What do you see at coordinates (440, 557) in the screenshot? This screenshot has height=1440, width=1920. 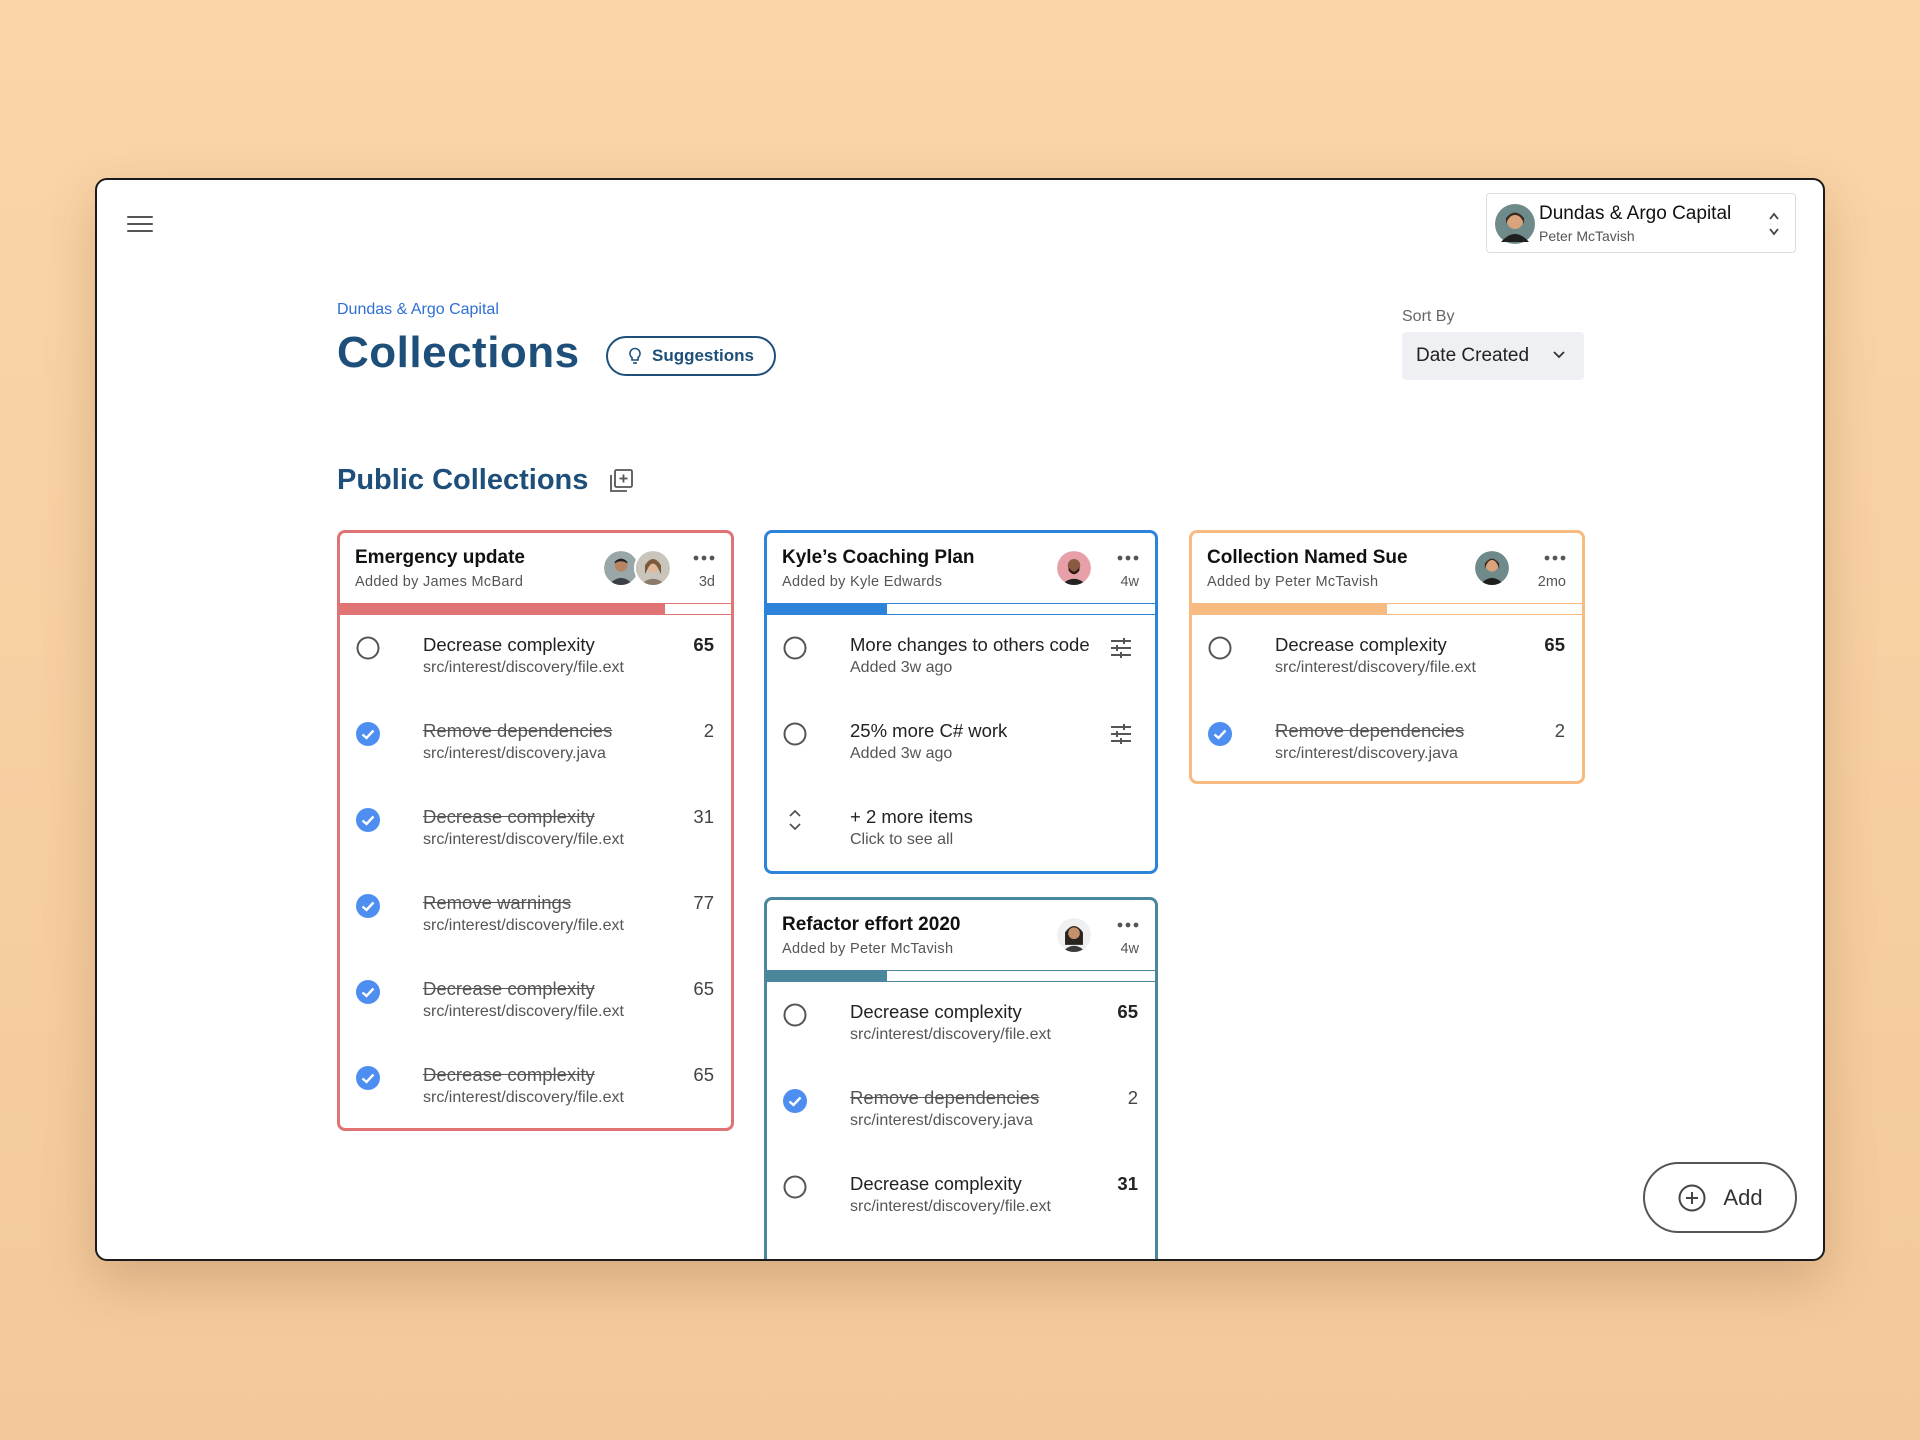 I see `card-title: Emergency update` at bounding box center [440, 557].